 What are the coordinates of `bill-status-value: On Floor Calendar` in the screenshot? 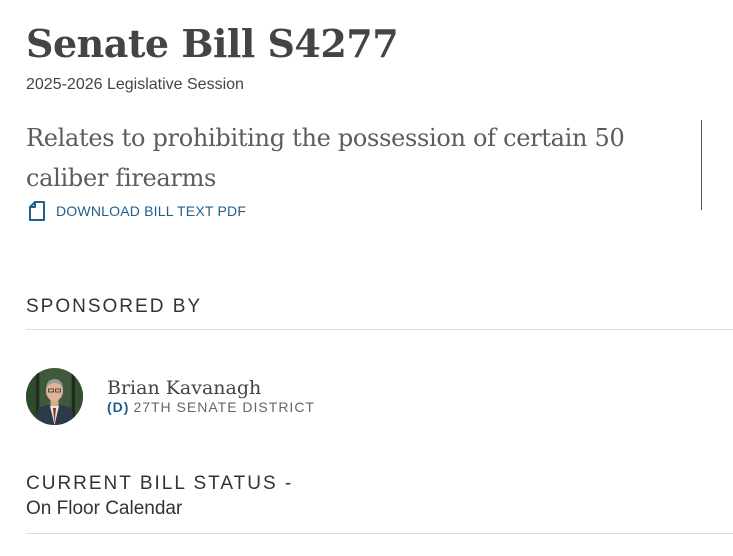 It's located at (104, 508).